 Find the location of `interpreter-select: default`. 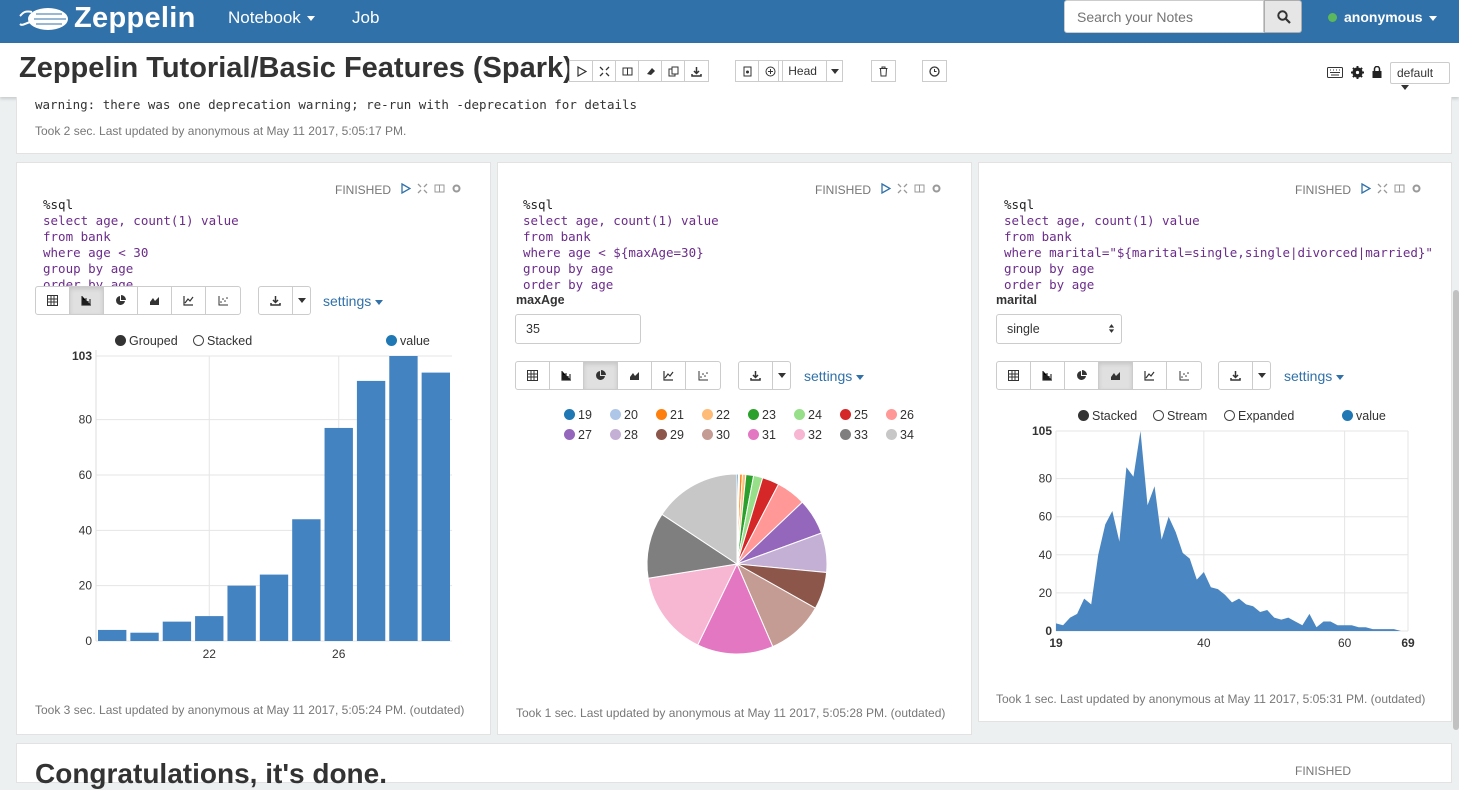

interpreter-select: default is located at coordinates (1420, 76).